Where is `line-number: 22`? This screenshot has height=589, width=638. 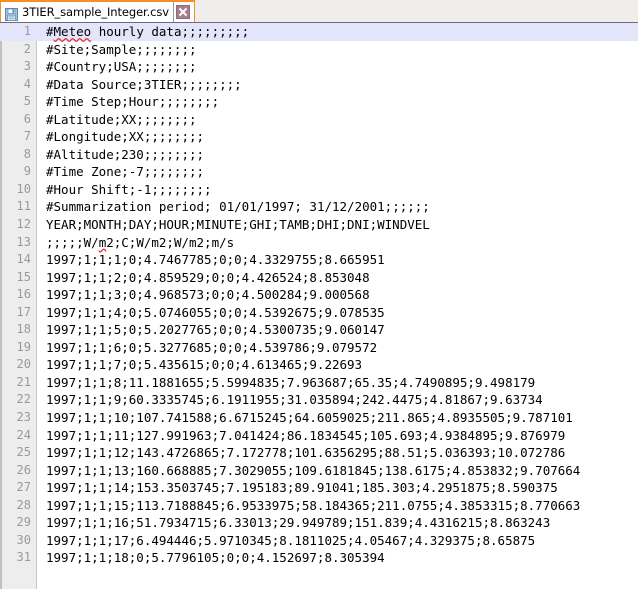 line-number: 22 is located at coordinates (23, 399).